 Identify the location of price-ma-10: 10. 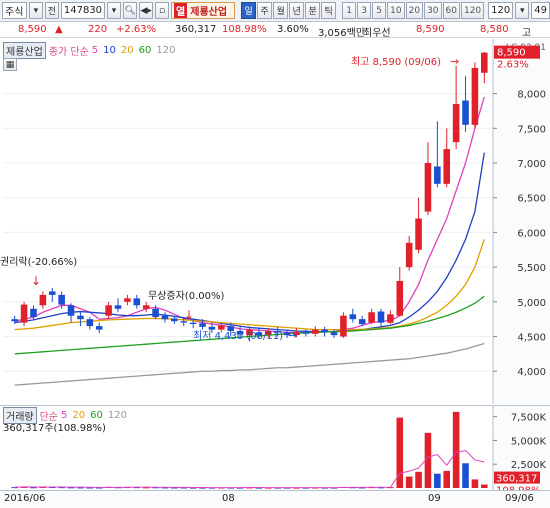
(109, 50).